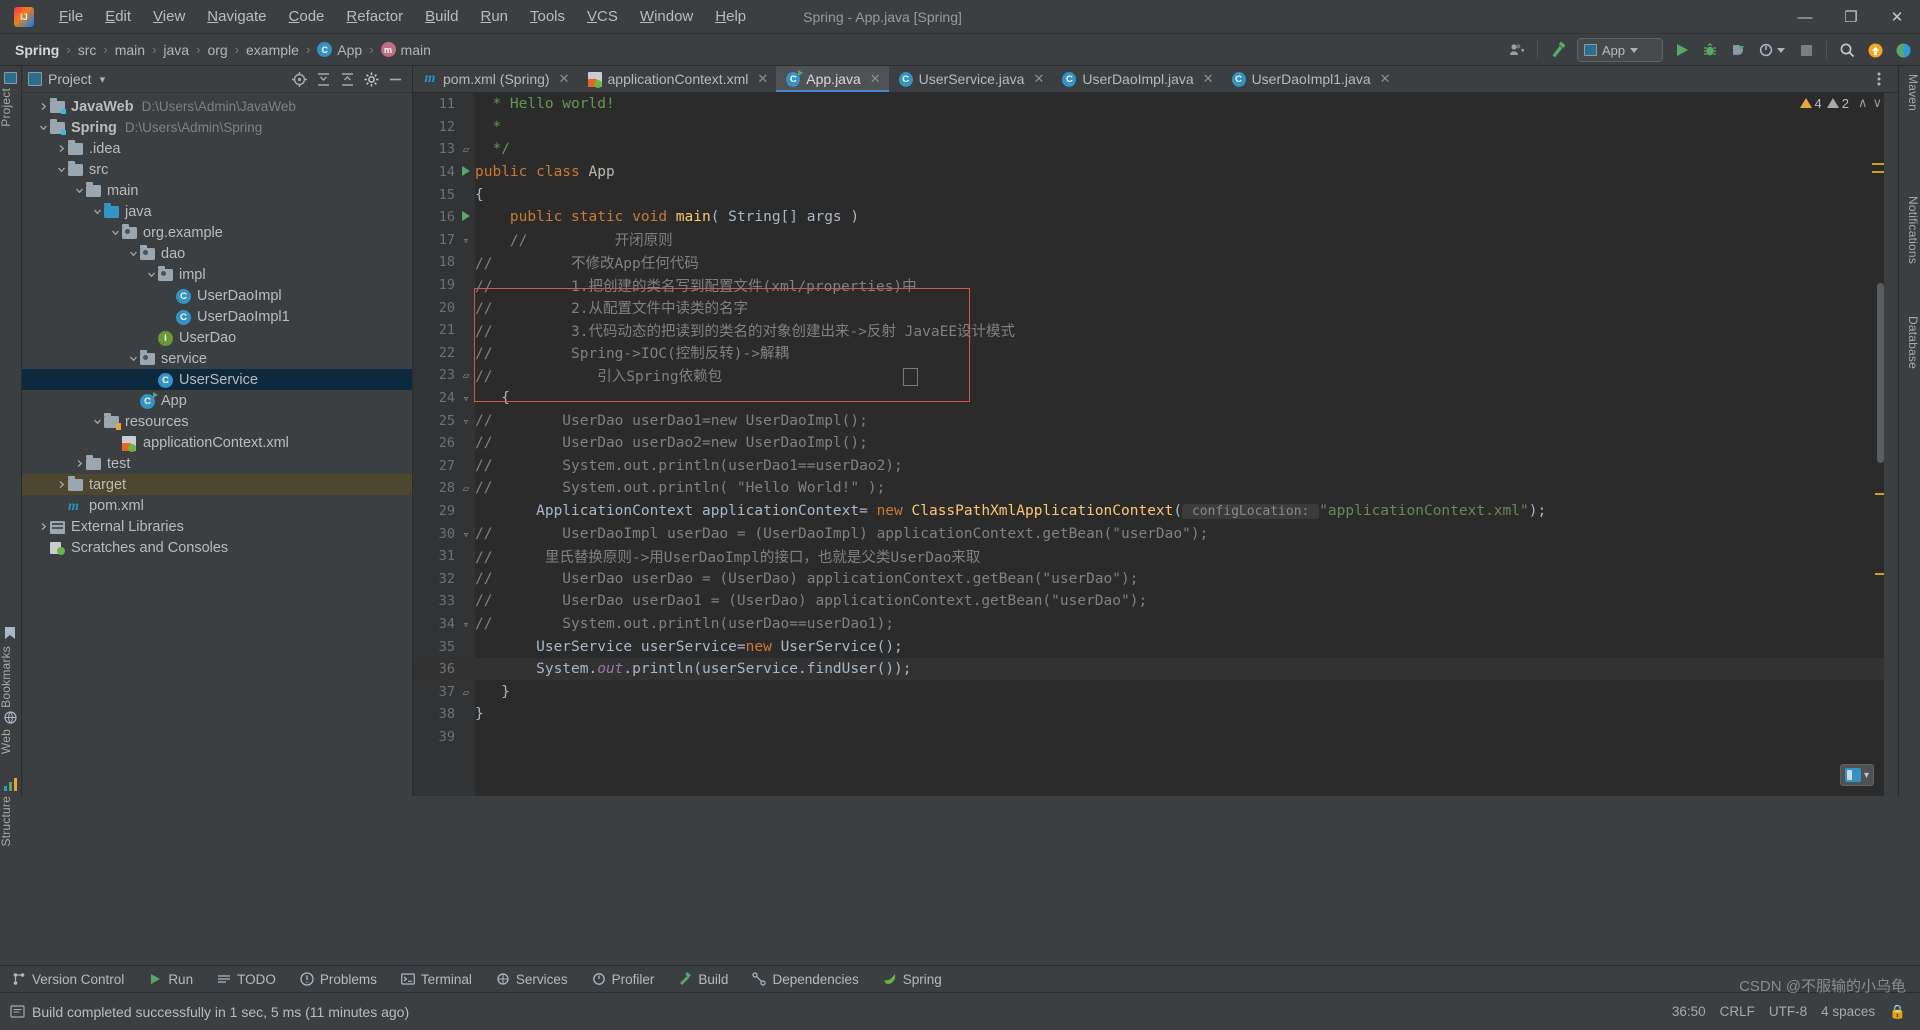 The height and width of the screenshot is (1030, 1920). Describe the element at coordinates (1148, 172) in the screenshot. I see `code-line: 14 public class App` at that location.